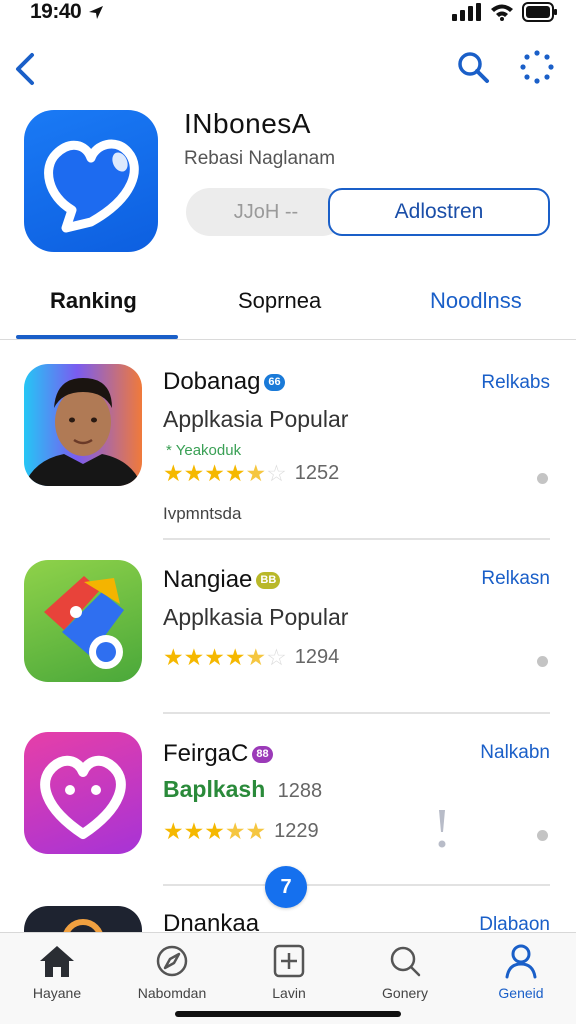  What do you see at coordinates (476, 301) in the screenshot?
I see `tab-new: Noodlnss` at bounding box center [476, 301].